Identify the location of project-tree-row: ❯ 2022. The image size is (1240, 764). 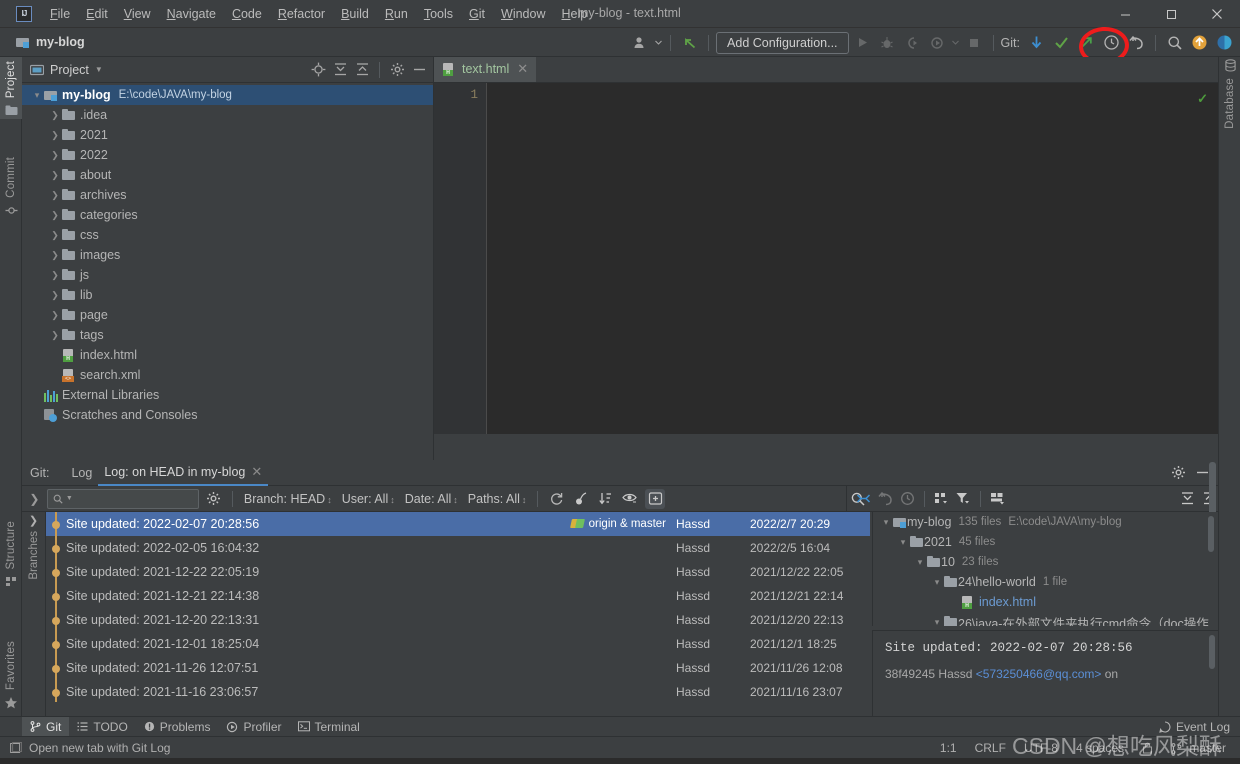
(227, 155).